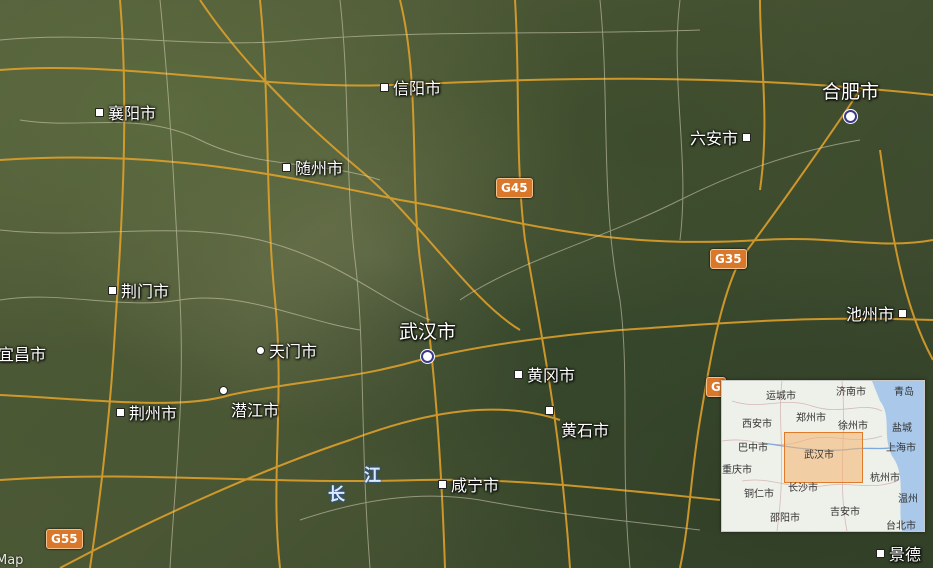 The height and width of the screenshot is (568, 933). I want to click on overview-viewport-label: 武汉市, so click(819, 455).